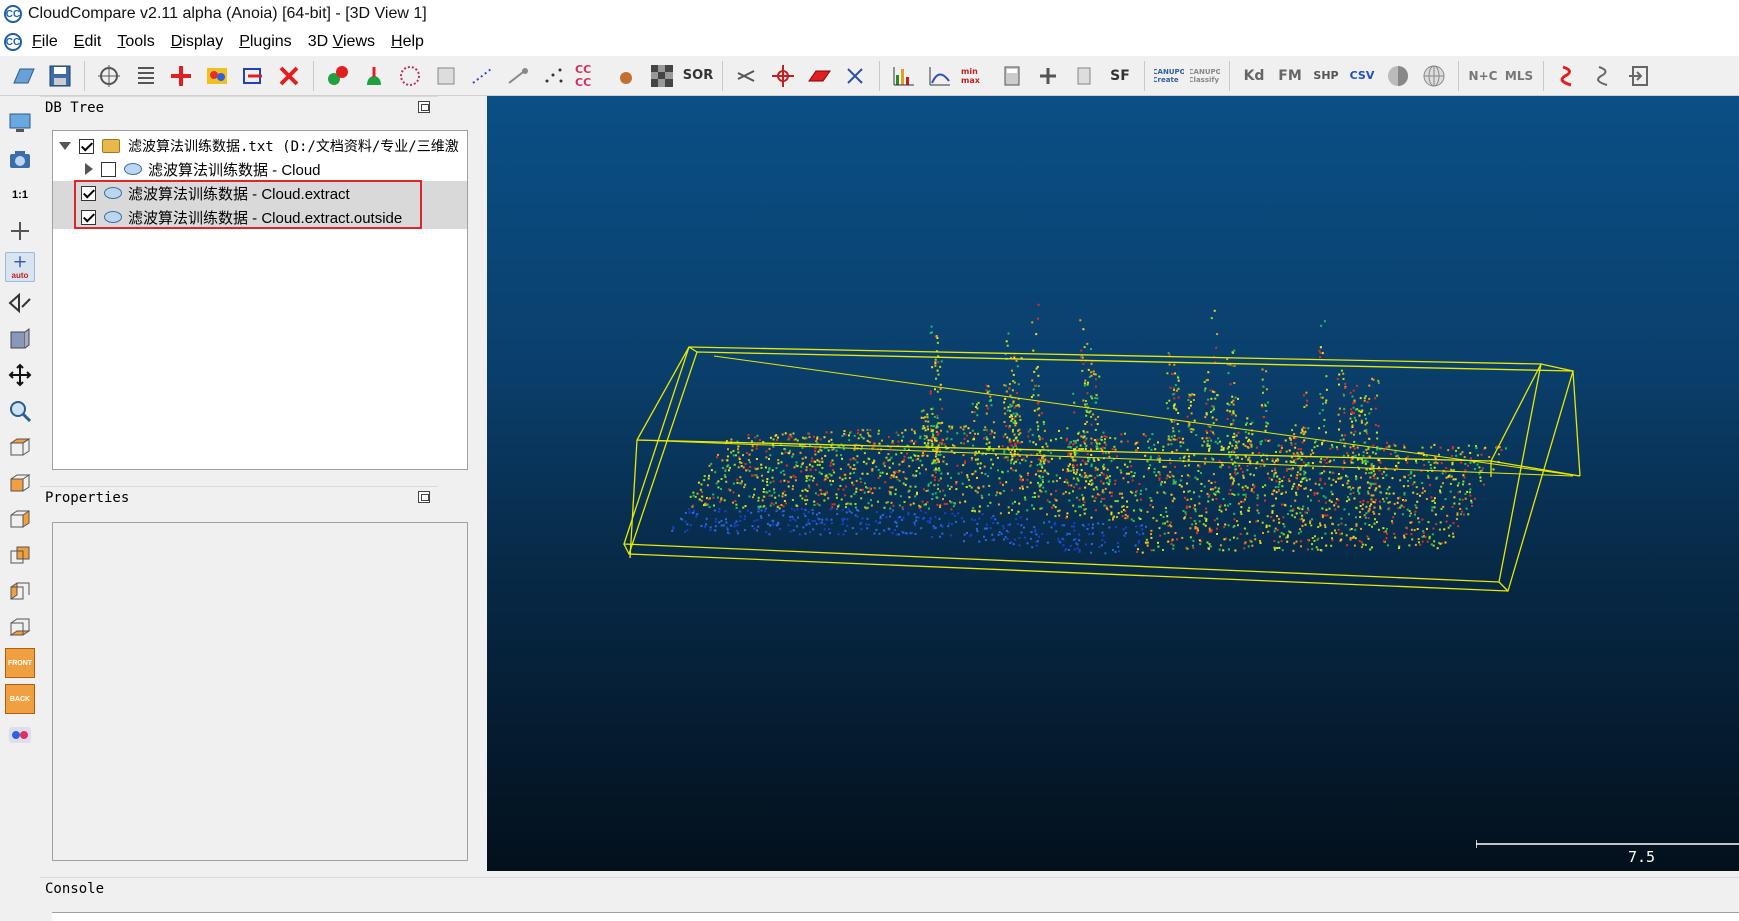 The image size is (1739, 921). What do you see at coordinates (407, 42) in the screenshot?
I see `menu-help: Help` at bounding box center [407, 42].